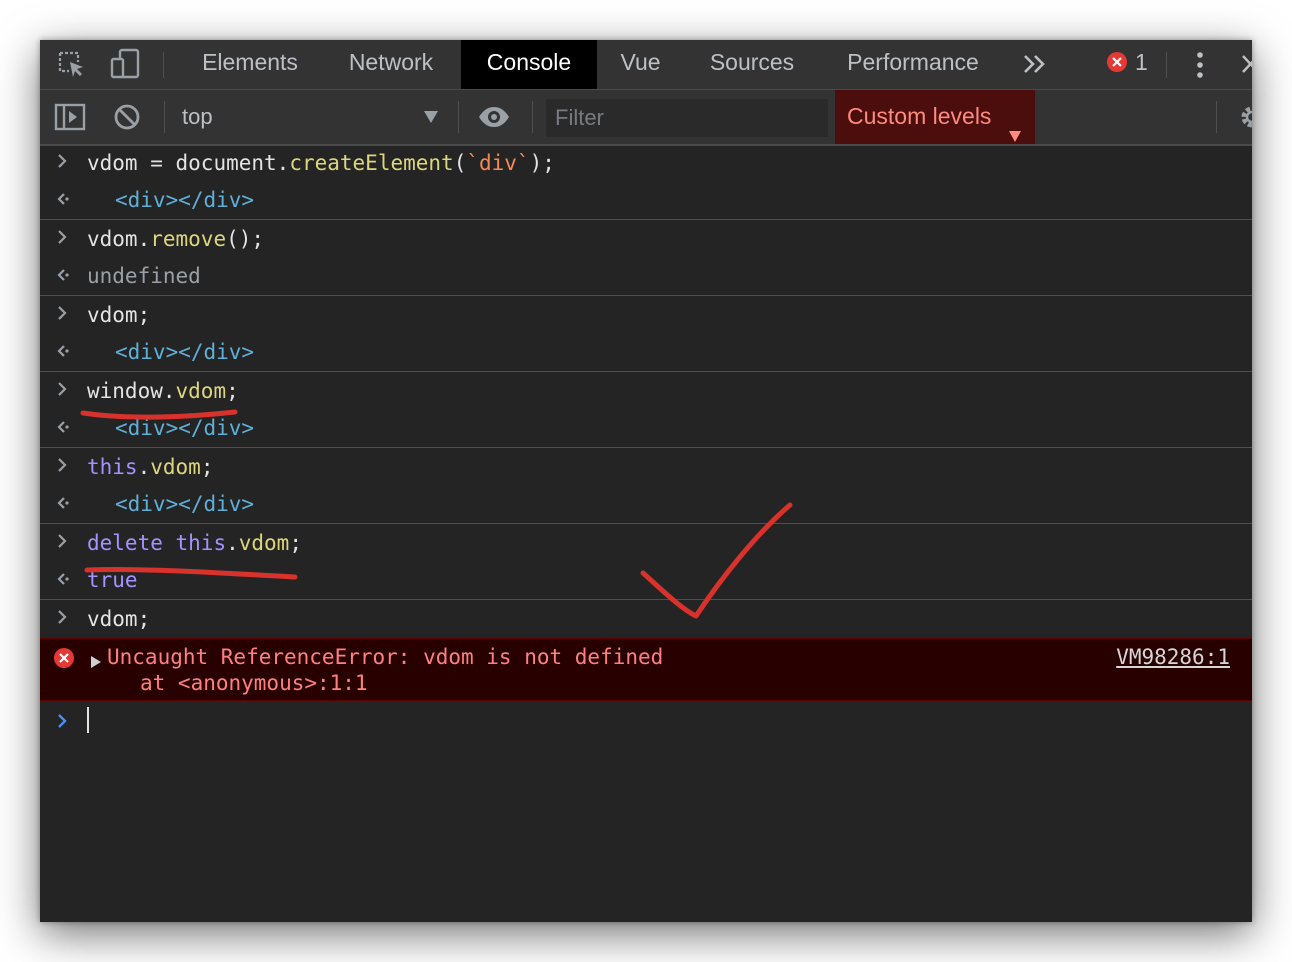 The image size is (1292, 962). What do you see at coordinates (96, 662) in the screenshot?
I see `expand-triangle-icon` at bounding box center [96, 662].